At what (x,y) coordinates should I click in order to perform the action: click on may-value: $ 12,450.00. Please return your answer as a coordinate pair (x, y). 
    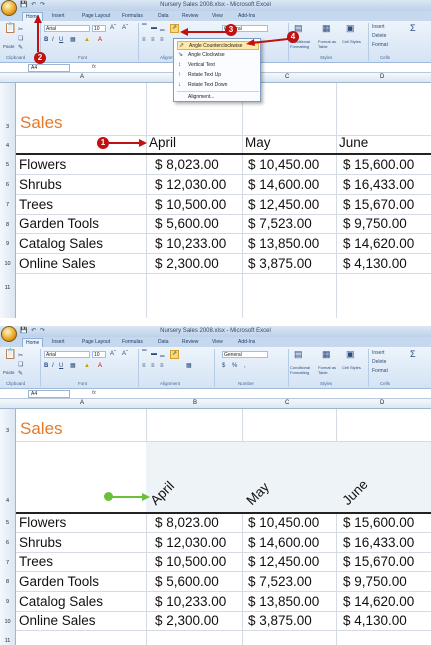
    Looking at the image, I should click on (283, 204).